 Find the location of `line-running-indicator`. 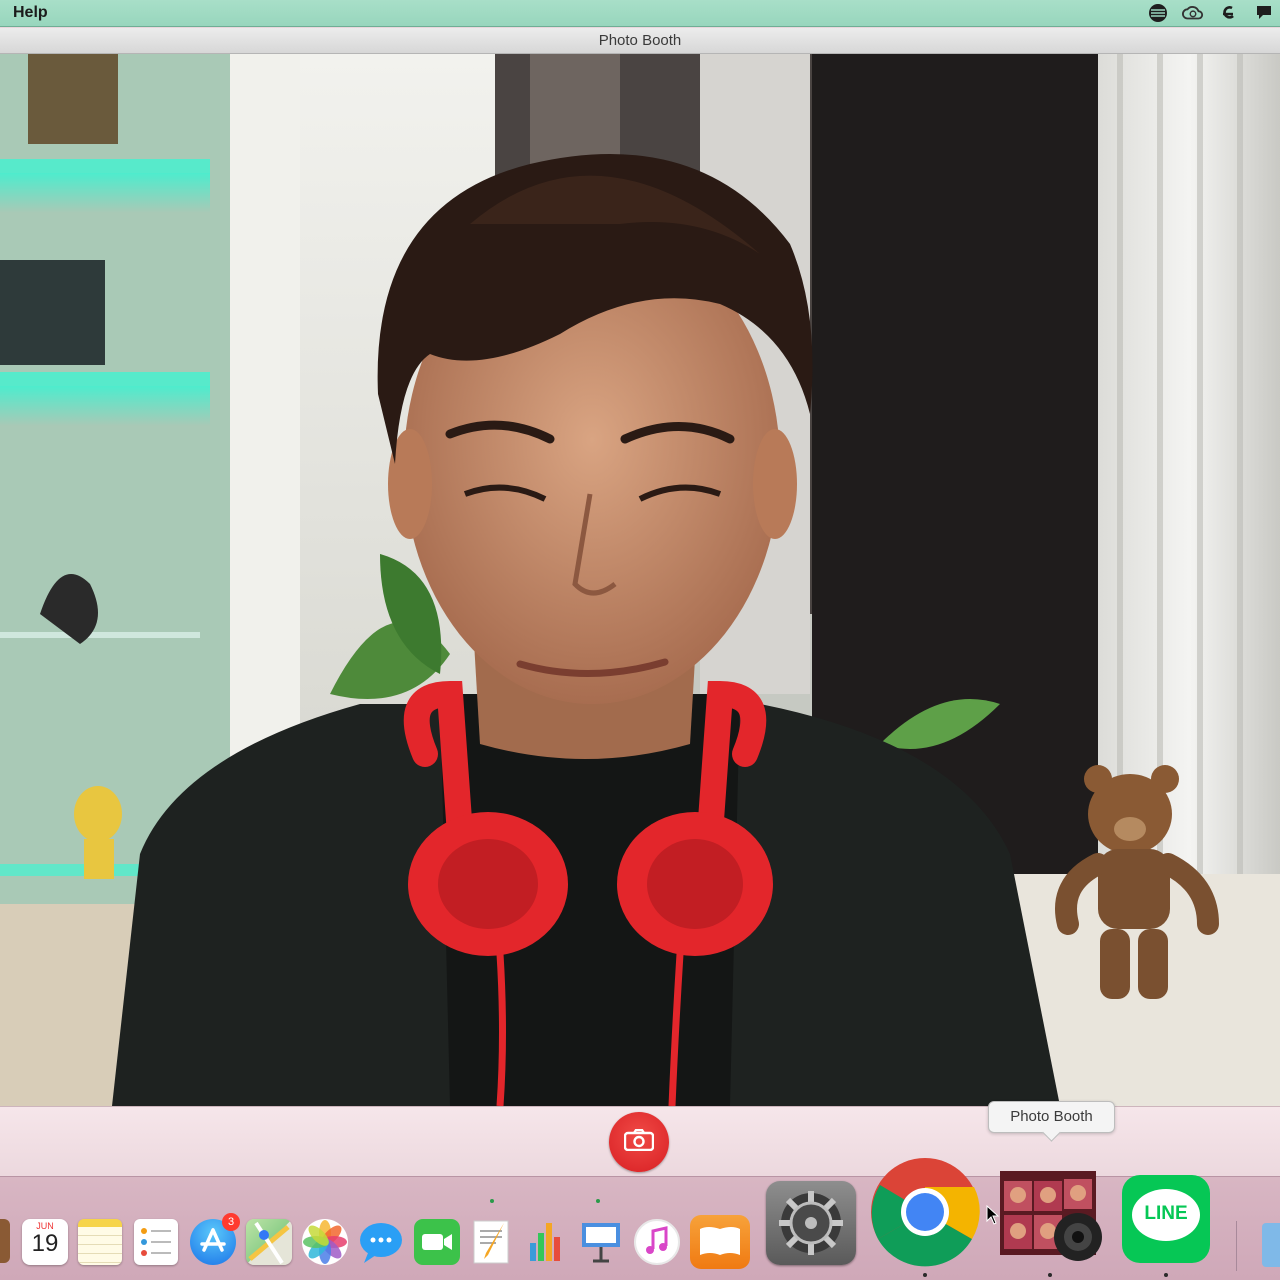

line-running-indicator is located at coordinates (1166, 1275).